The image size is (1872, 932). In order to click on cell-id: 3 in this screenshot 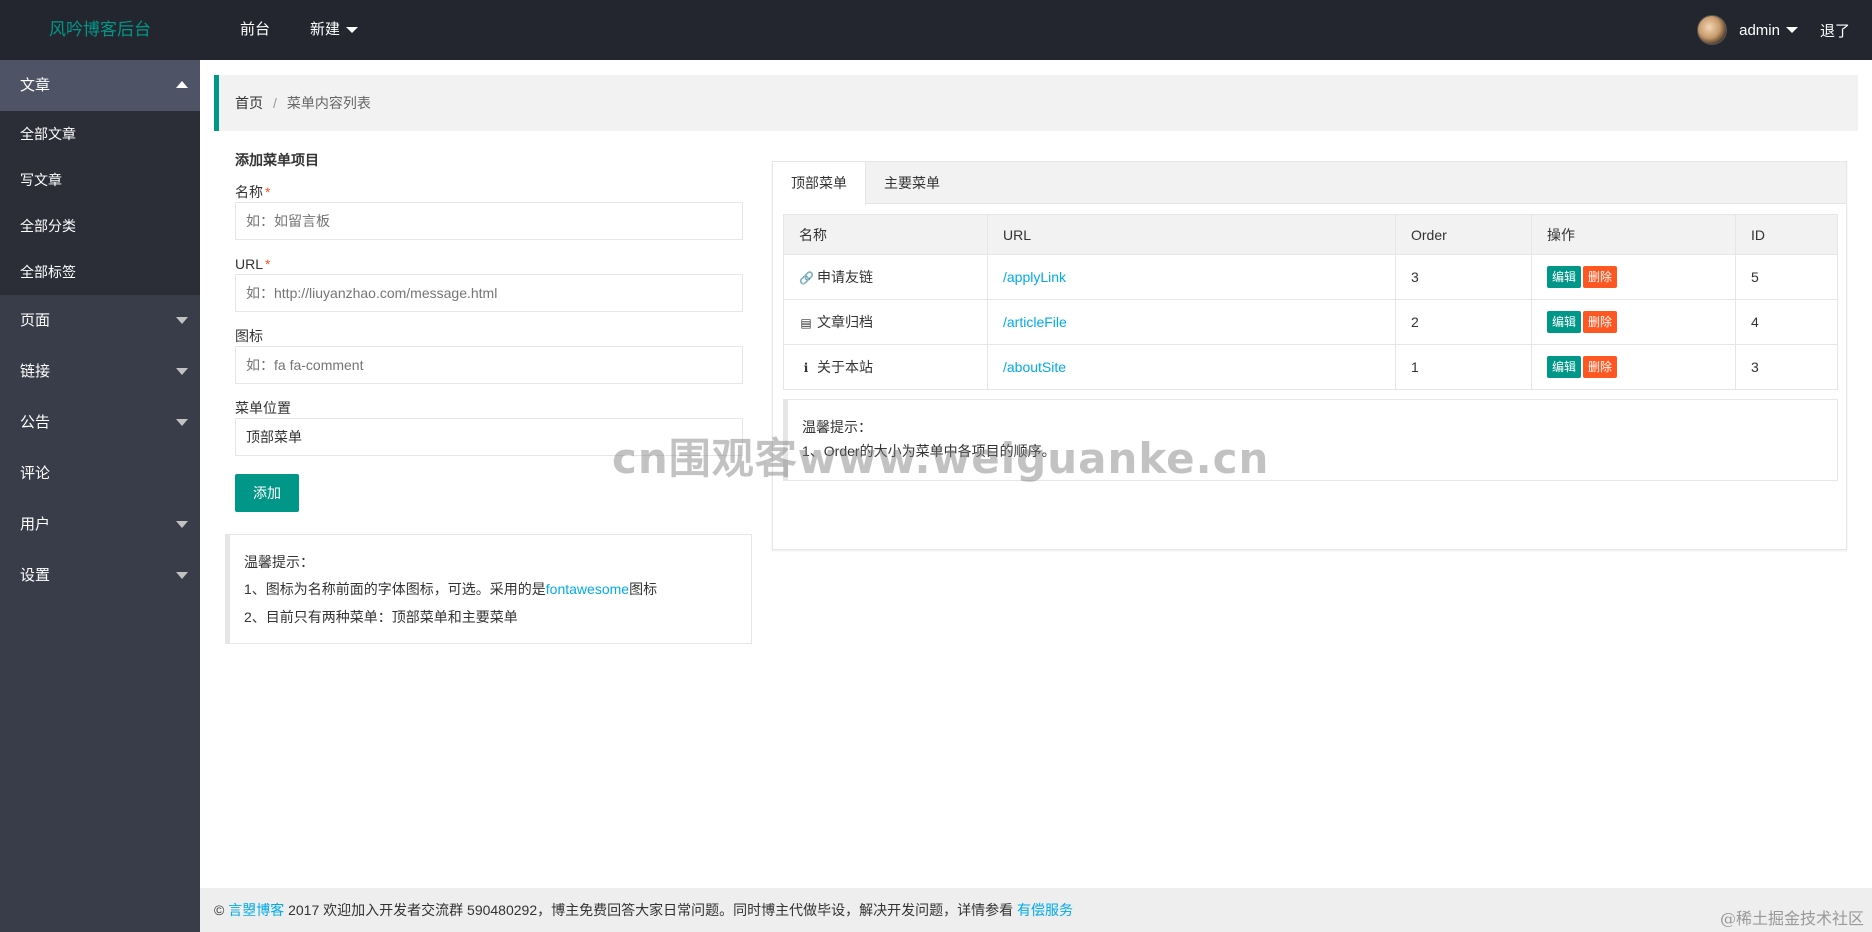, I will do `click(1786, 367)`.